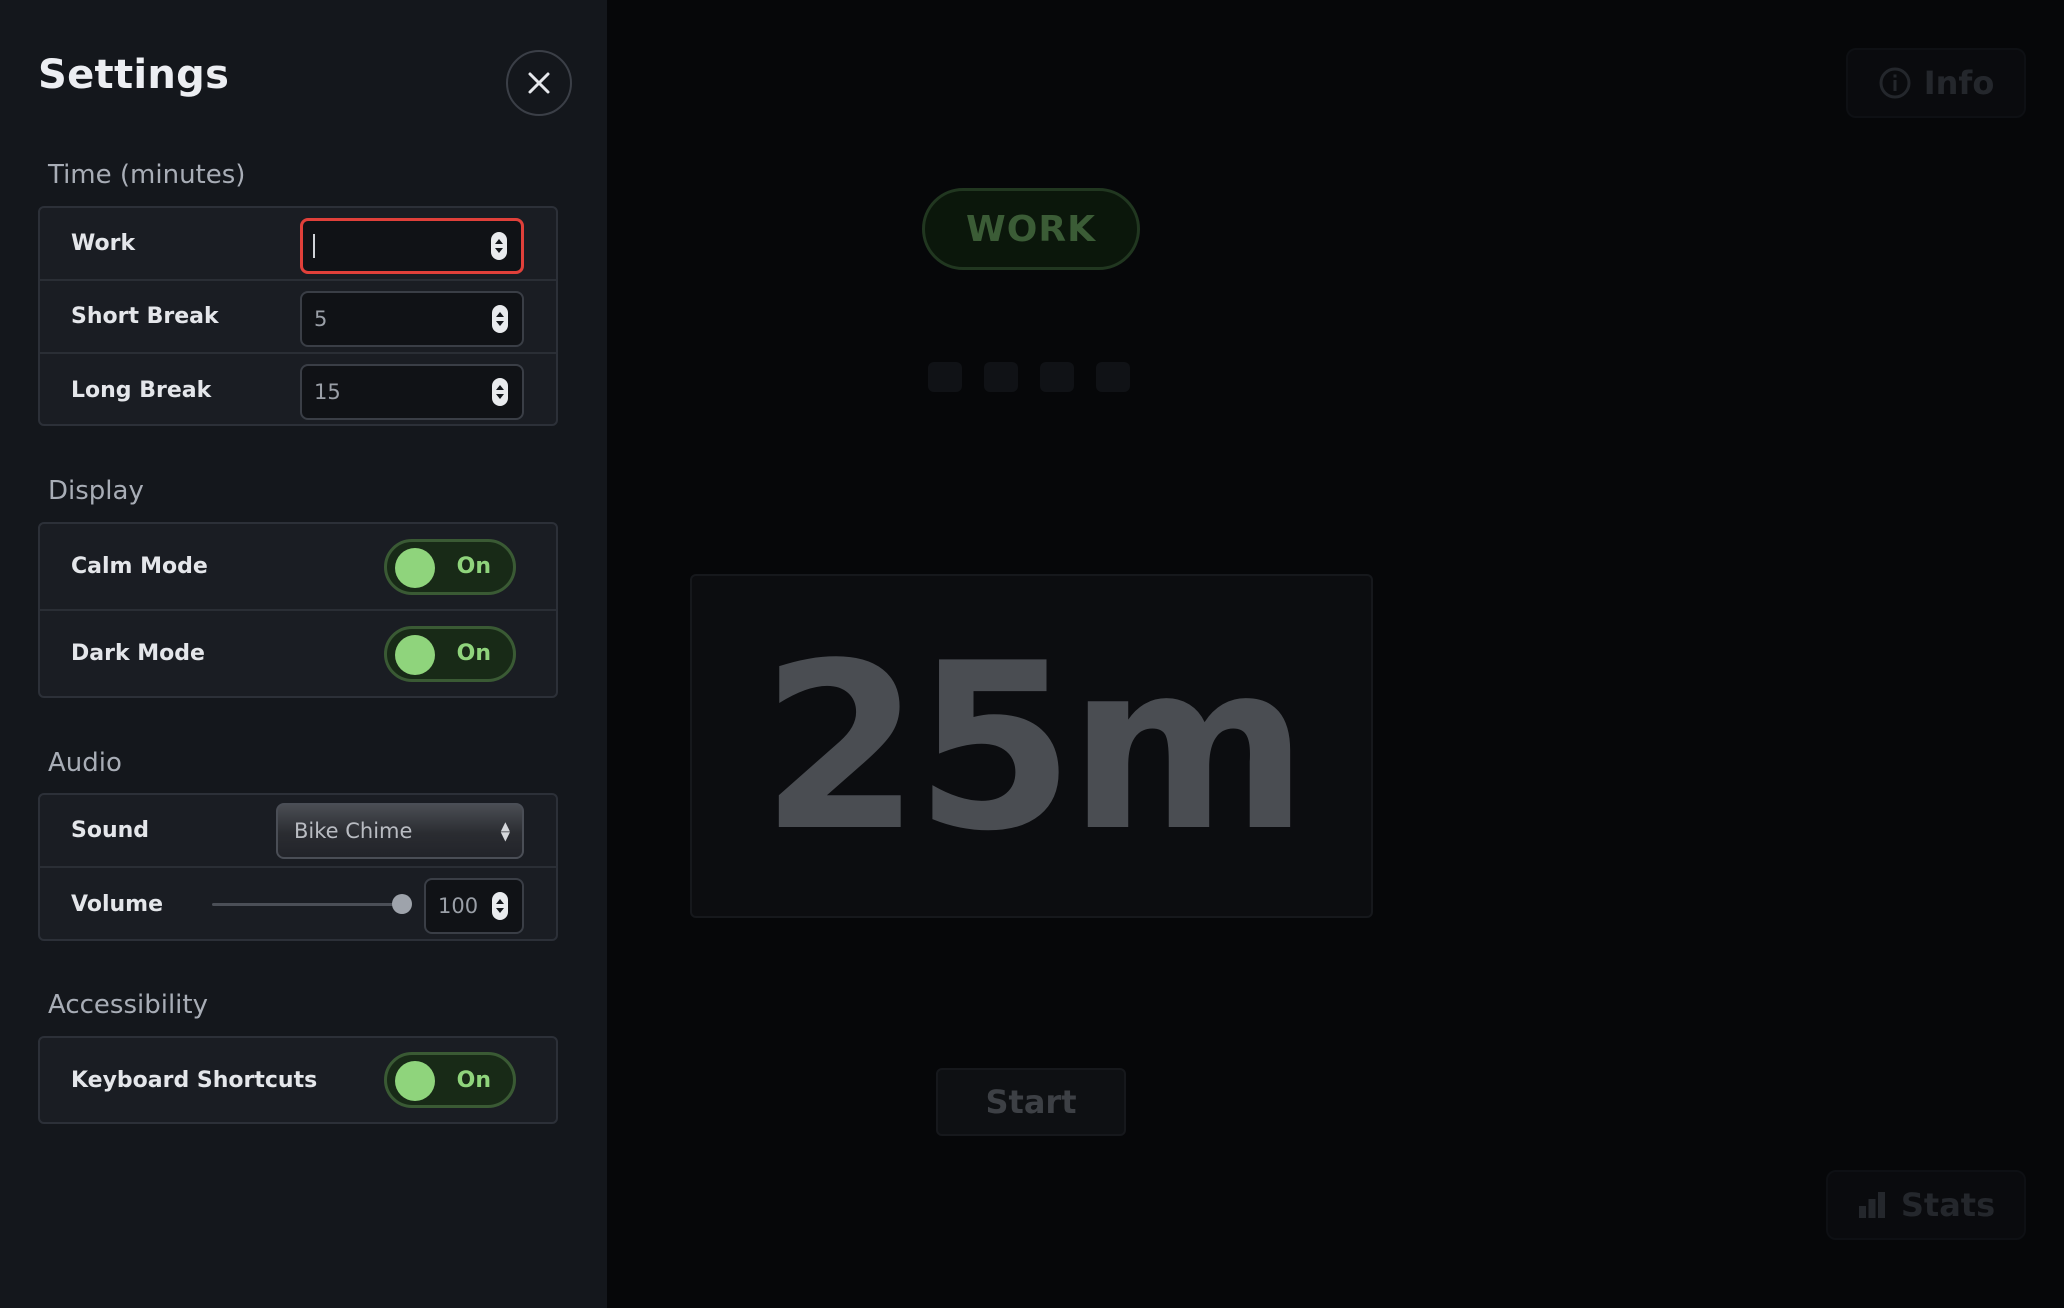 The image size is (2064, 1308). Describe the element at coordinates (473, 1080) in the screenshot. I see `keyboard-shortcuts-state: On` at that location.